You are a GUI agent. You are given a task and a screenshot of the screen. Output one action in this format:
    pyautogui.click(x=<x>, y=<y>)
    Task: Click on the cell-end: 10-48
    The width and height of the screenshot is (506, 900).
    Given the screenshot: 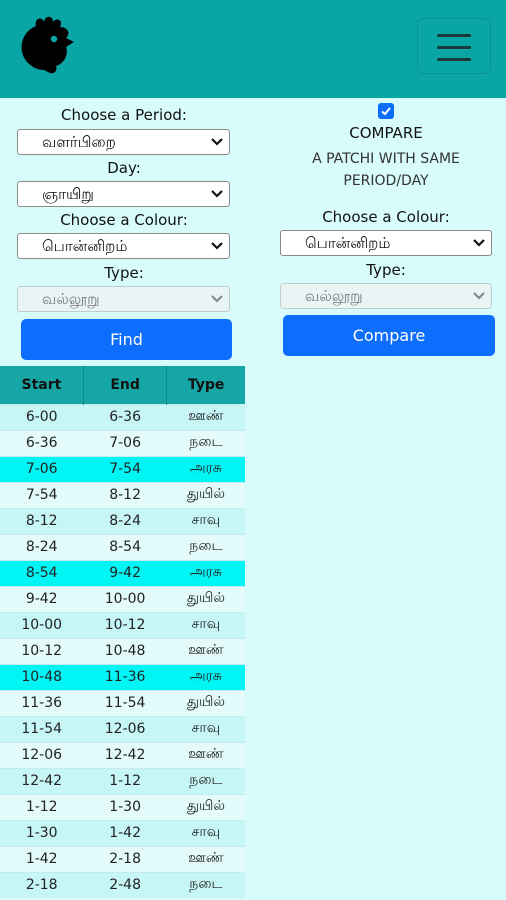 What is the action you would take?
    pyautogui.click(x=125, y=650)
    